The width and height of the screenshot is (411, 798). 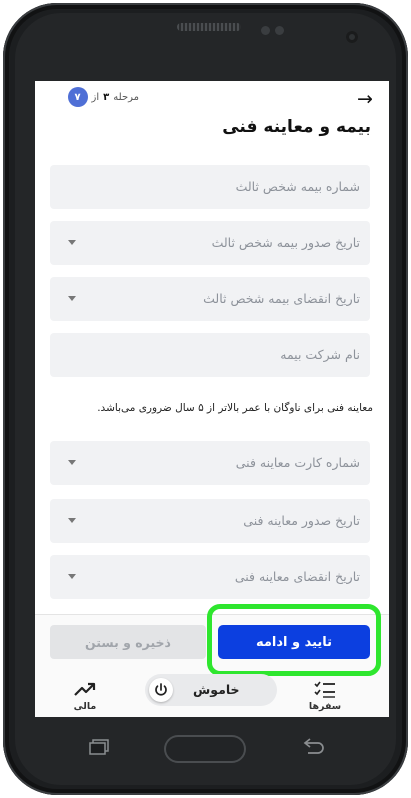 I want to click on power-toggle: خاموش, so click(x=211, y=690).